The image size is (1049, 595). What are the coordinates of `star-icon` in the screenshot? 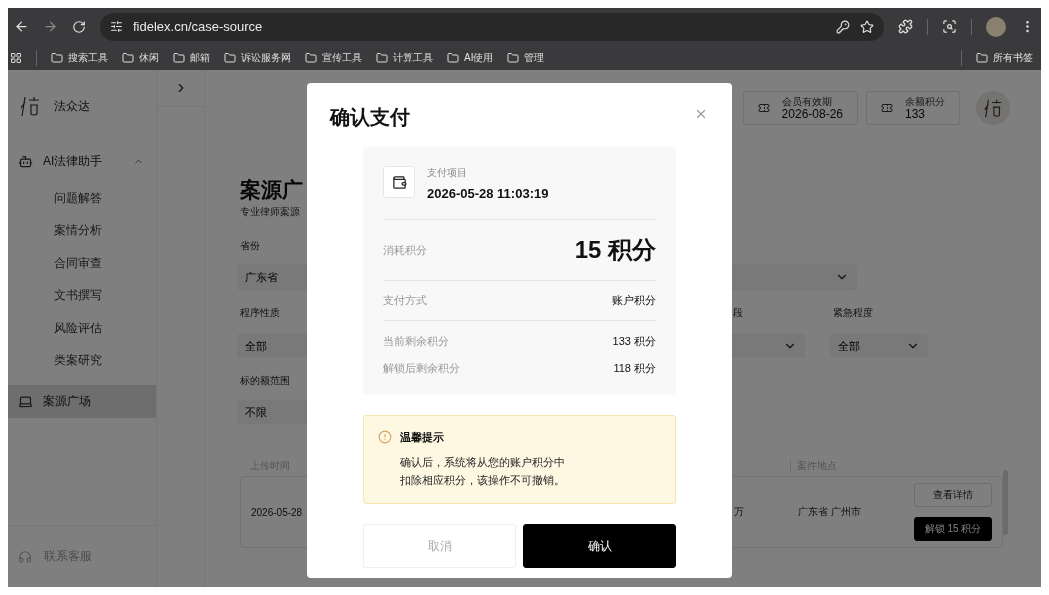 It's located at (867, 26).